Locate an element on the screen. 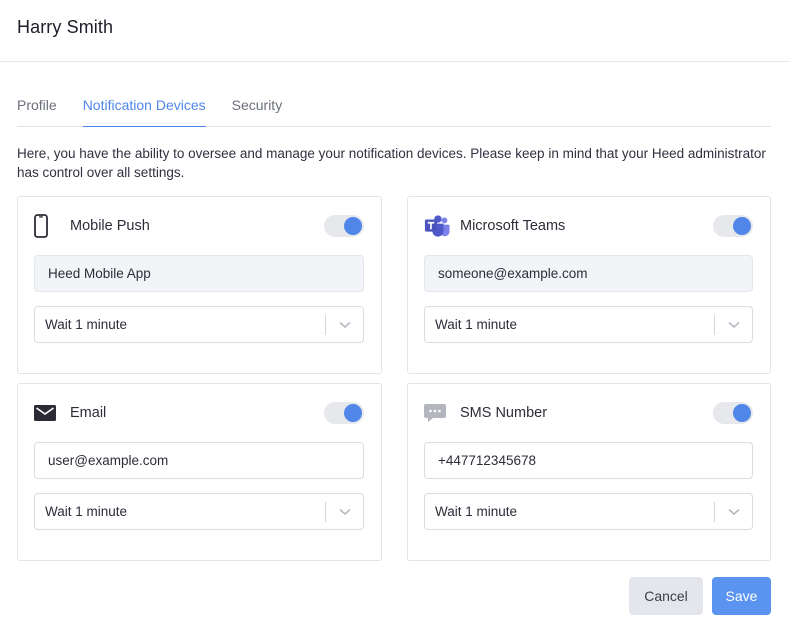  mobile-phone-icon is located at coordinates (47, 226).